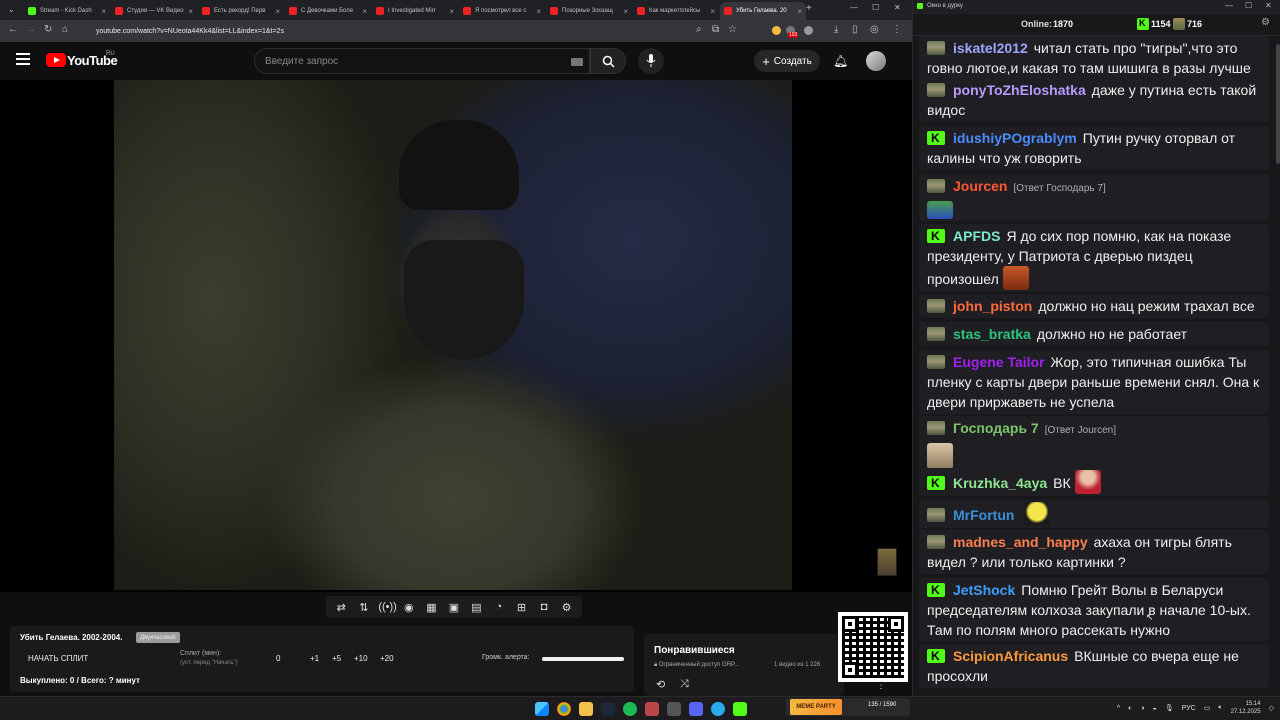  I want to click on tab-2: Есть рекорд! Перв ×, so click(241, 11).